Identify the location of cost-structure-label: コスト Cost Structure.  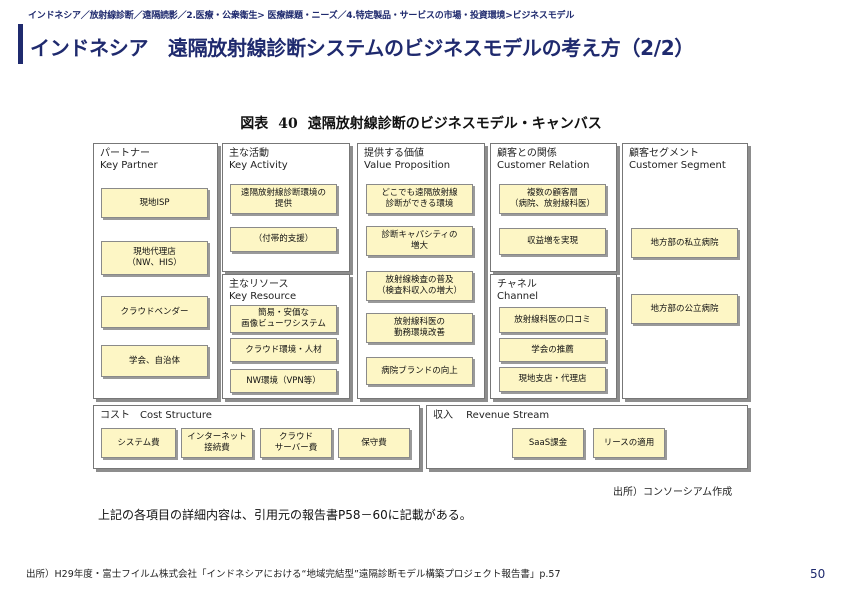
(156, 415).